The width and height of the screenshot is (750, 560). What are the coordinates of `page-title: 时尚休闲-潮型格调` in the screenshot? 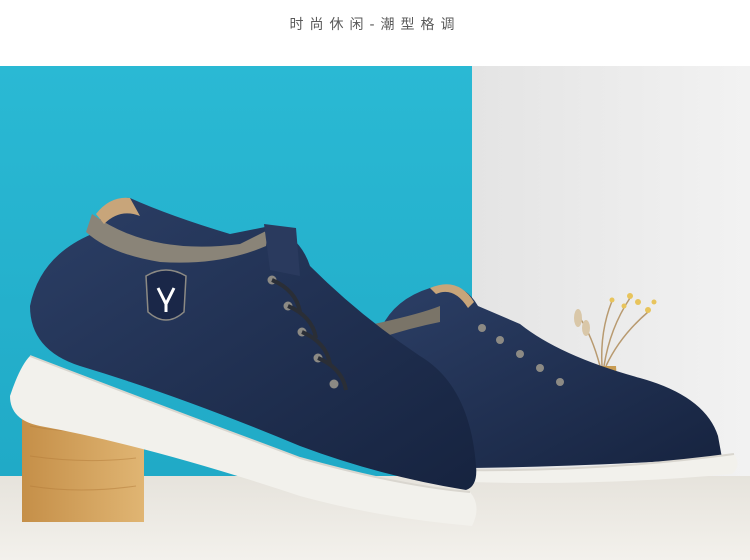 It's located at (375, 25).